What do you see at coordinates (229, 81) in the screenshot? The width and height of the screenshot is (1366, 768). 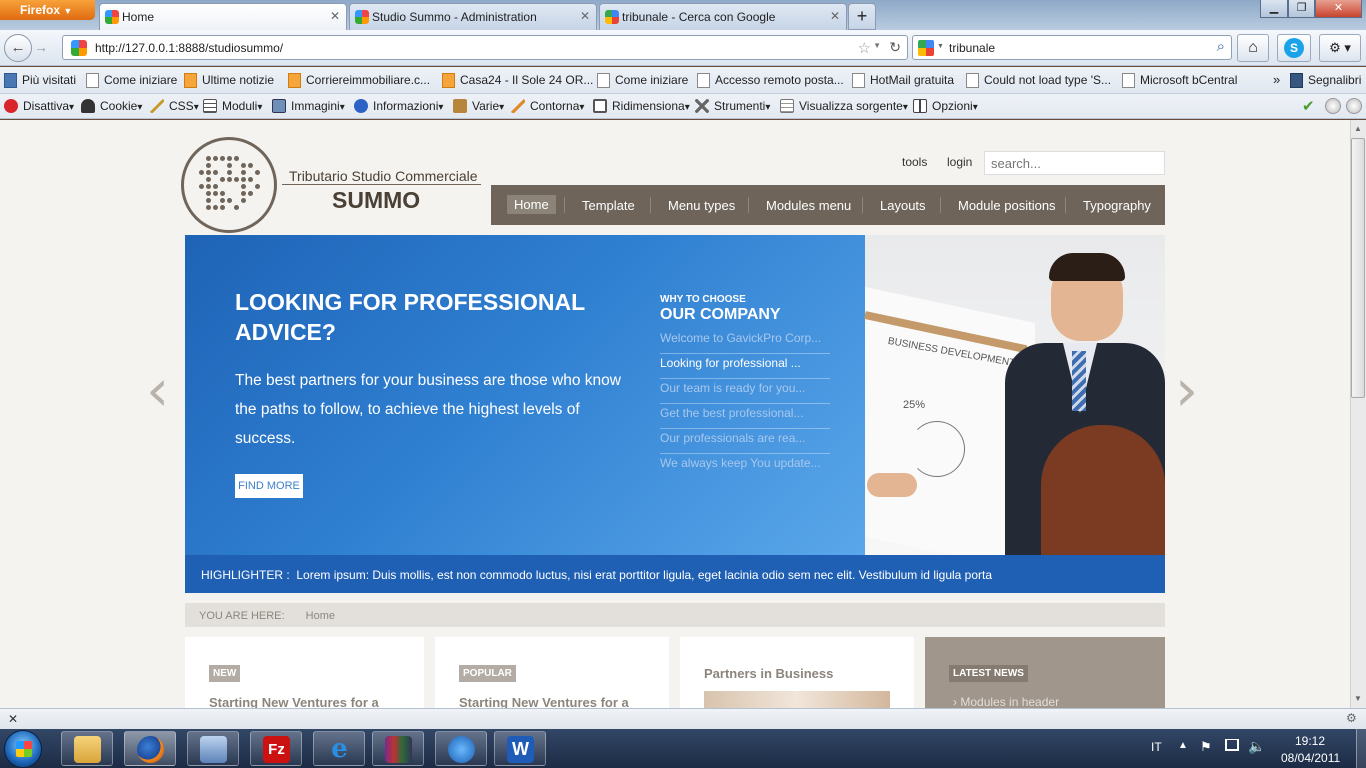 I see `bookmark-item: Ultime notizie` at bounding box center [229, 81].